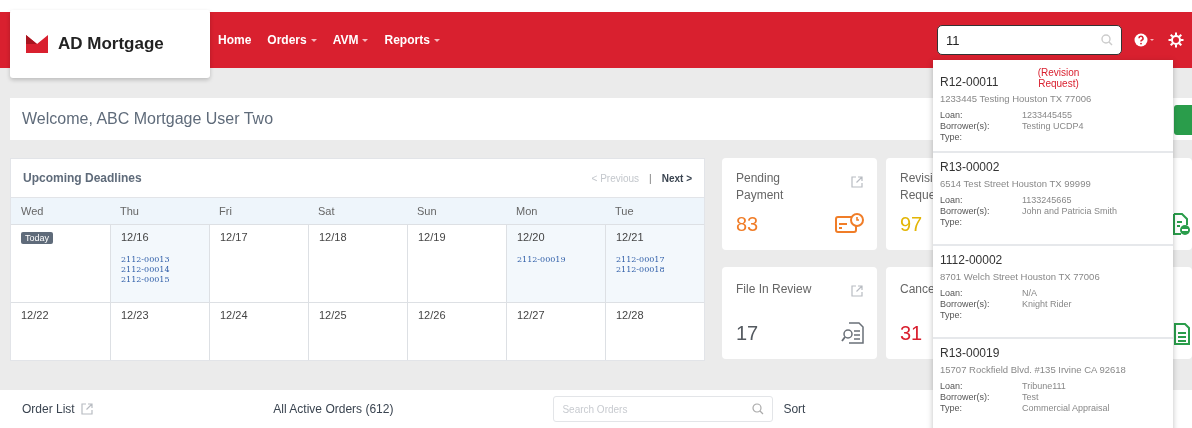 This screenshot has height=428, width=1192. What do you see at coordinates (1053, 106) in the screenshot?
I see `search-result: R12-00011 (Revision Request) 1233445 Testing Houston TX 77006 Loan: 1233445455 Borrower(s): Testing UCDP4 Type:` at bounding box center [1053, 106].